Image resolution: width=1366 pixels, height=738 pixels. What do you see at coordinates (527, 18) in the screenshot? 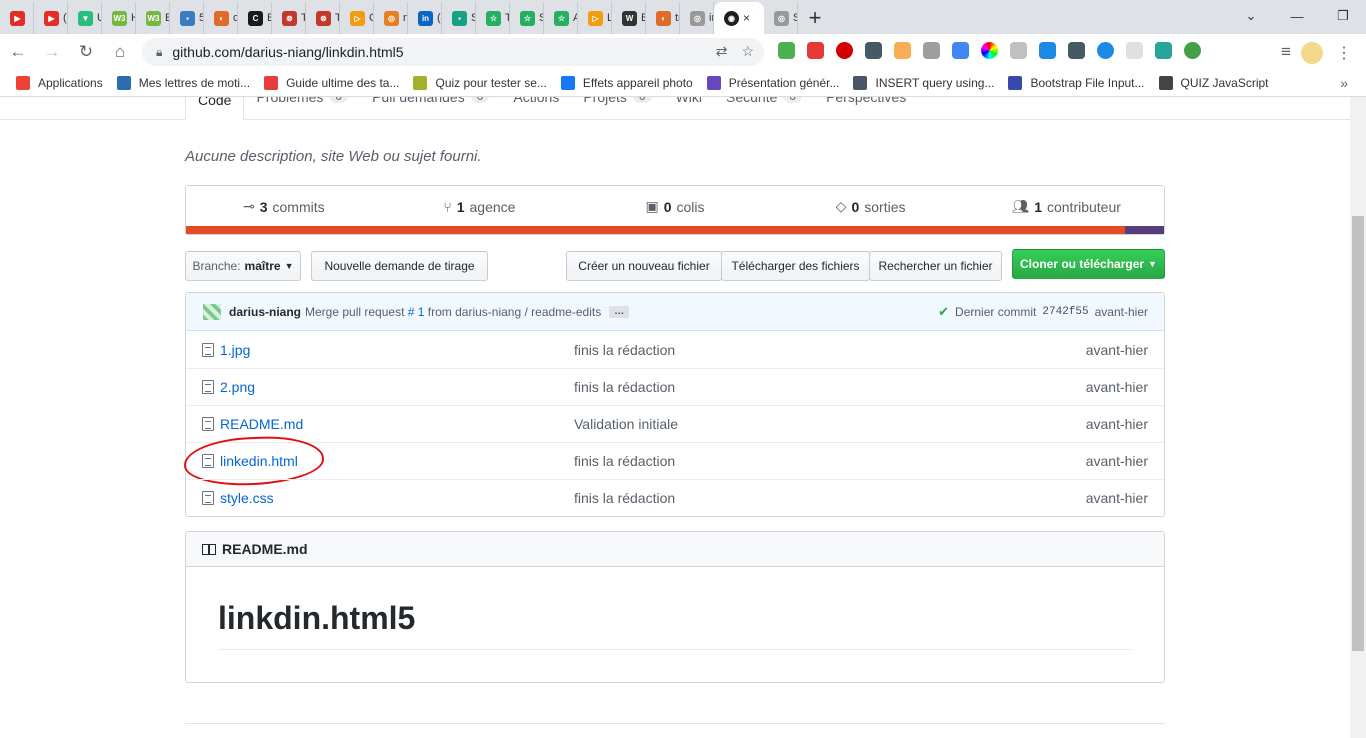
I see `browser-tab: ☆St` at bounding box center [527, 18].